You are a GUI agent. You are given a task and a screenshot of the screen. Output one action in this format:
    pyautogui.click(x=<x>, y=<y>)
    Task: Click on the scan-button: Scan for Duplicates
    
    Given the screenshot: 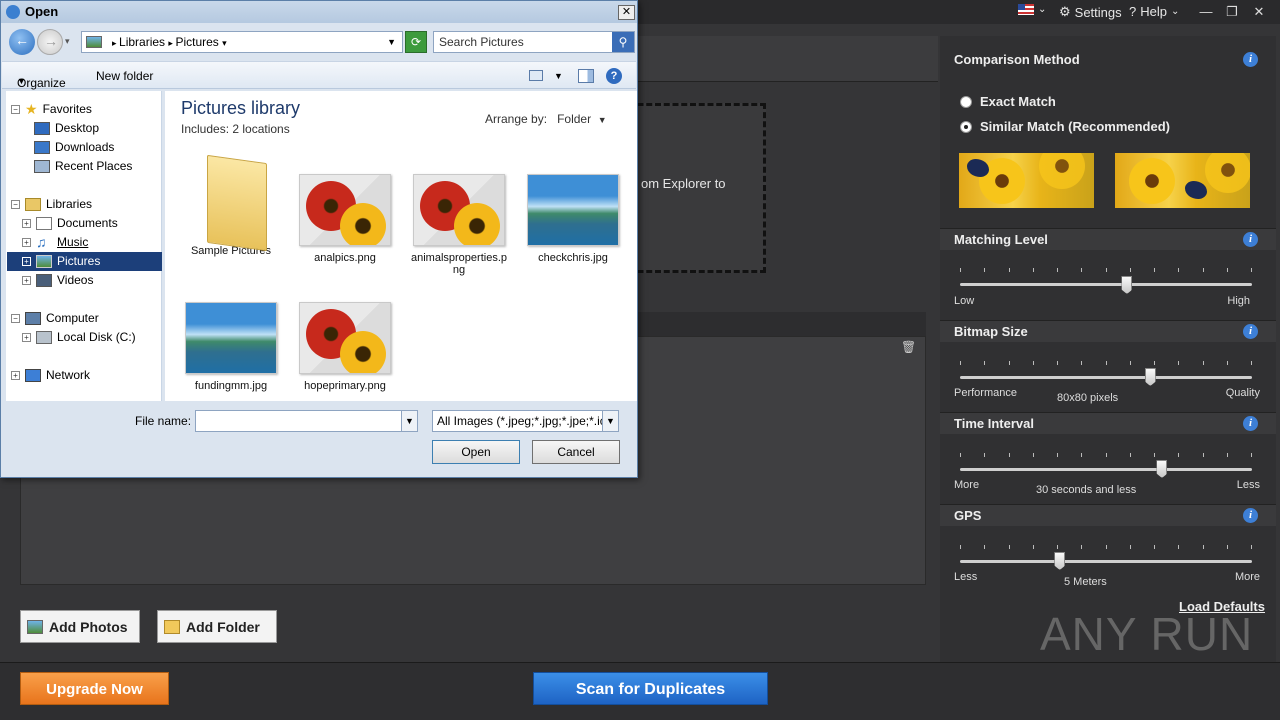 What is the action you would take?
    pyautogui.click(x=650, y=688)
    